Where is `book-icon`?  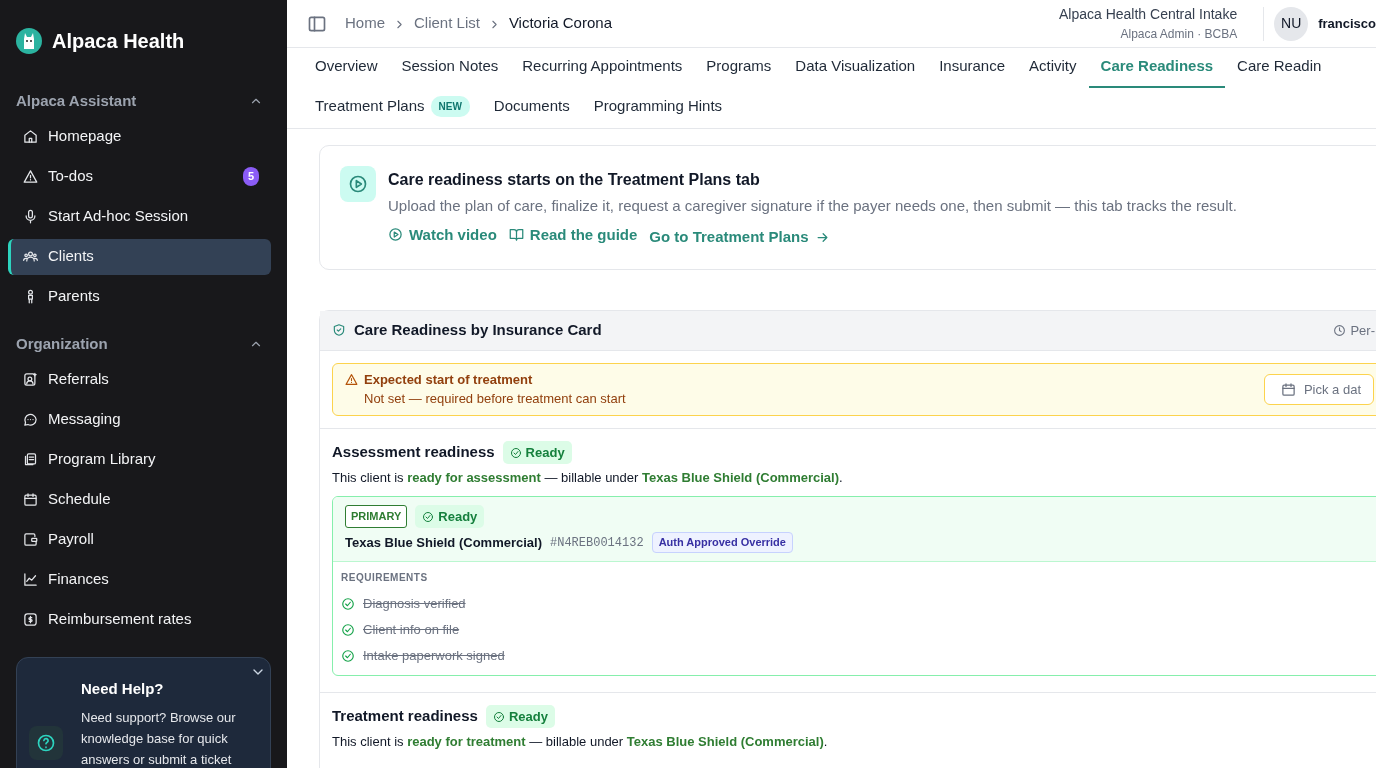 book-icon is located at coordinates (516, 235).